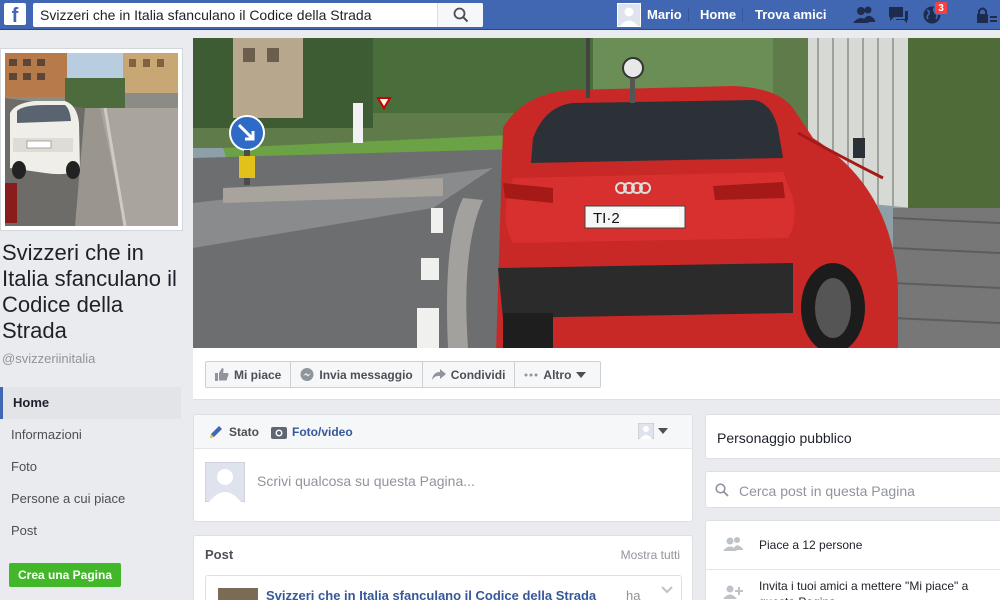 This screenshot has width=1000, height=600. I want to click on top-bar: f Mario Home Trova amici 3, so click(500, 15).